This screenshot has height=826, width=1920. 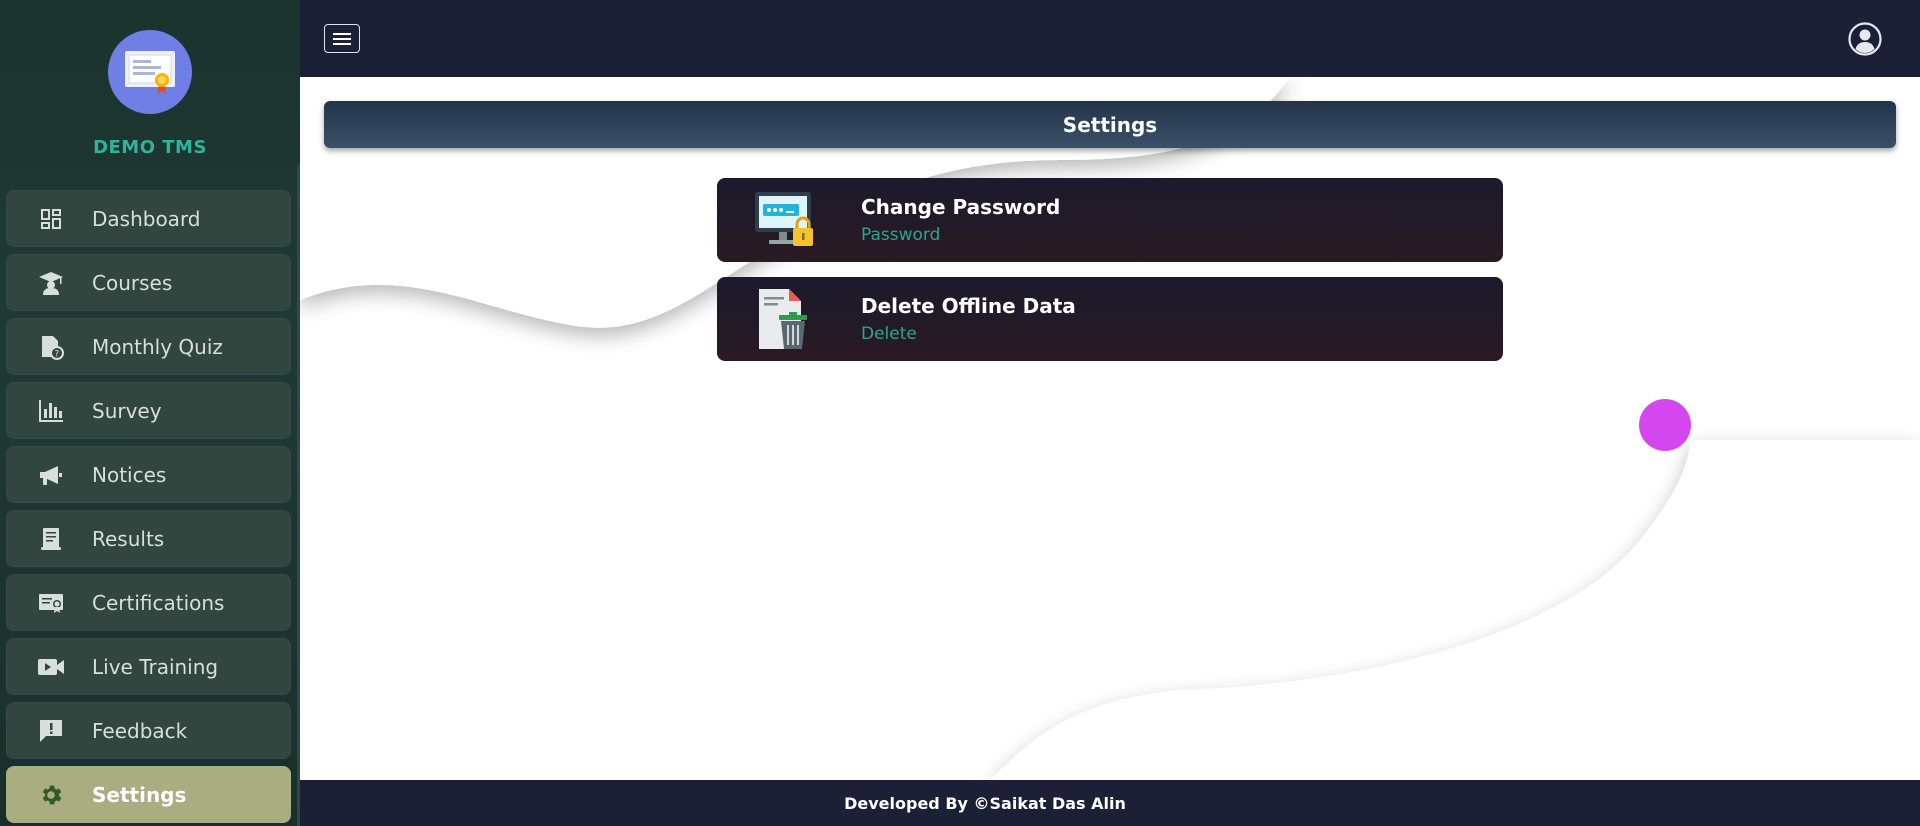 What do you see at coordinates (158, 602) in the screenshot?
I see `sidebar-item-label: Certifications` at bounding box center [158, 602].